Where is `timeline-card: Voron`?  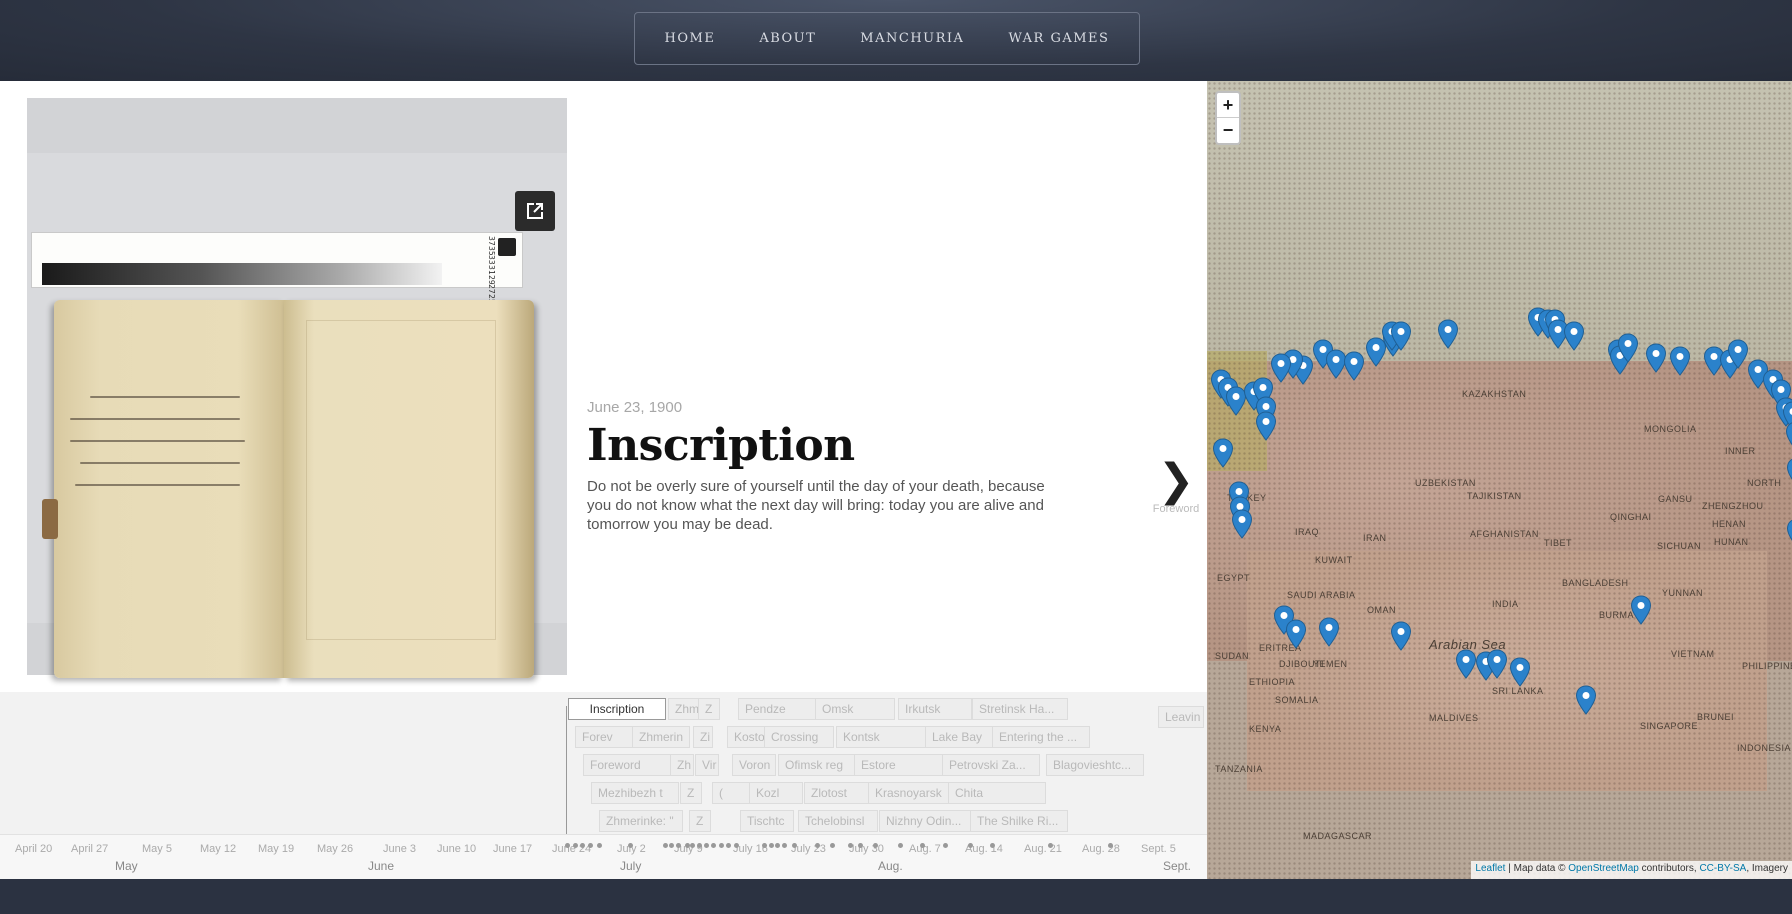 timeline-card: Voron is located at coordinates (754, 765).